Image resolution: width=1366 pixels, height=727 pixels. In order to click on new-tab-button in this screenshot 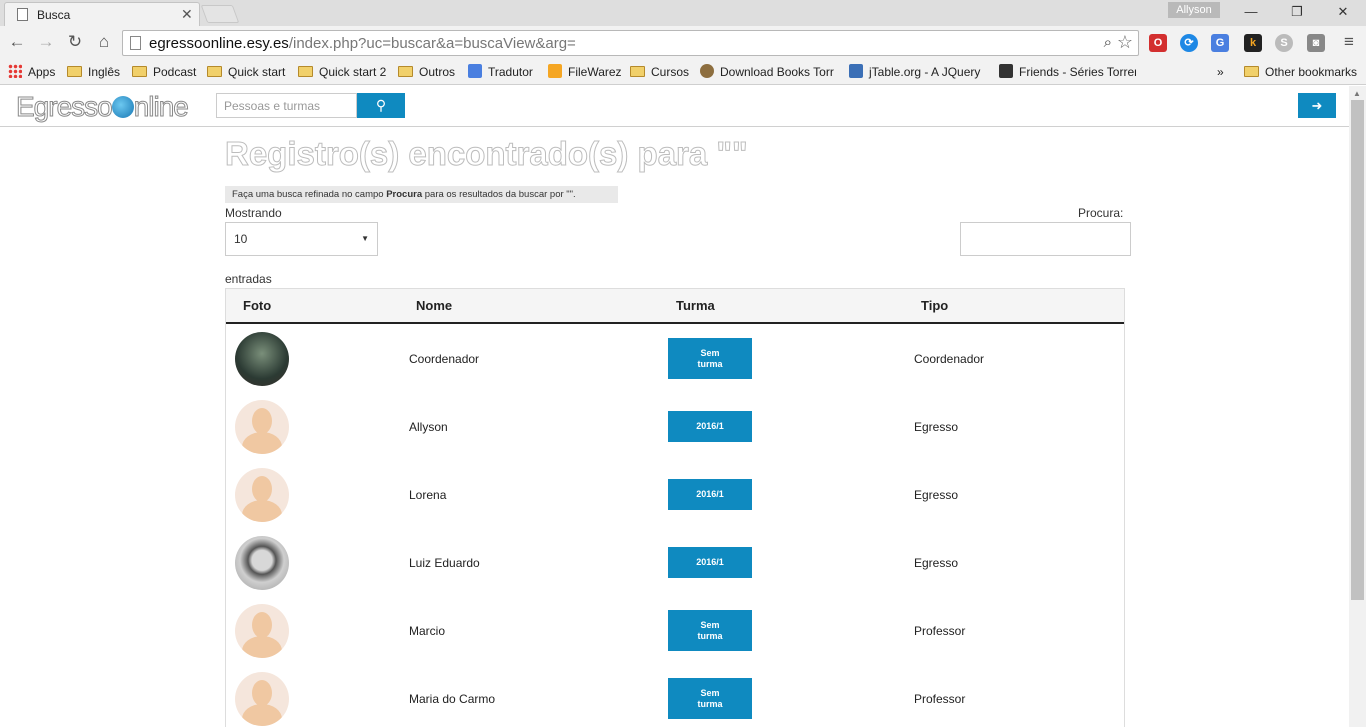, I will do `click(220, 14)`.